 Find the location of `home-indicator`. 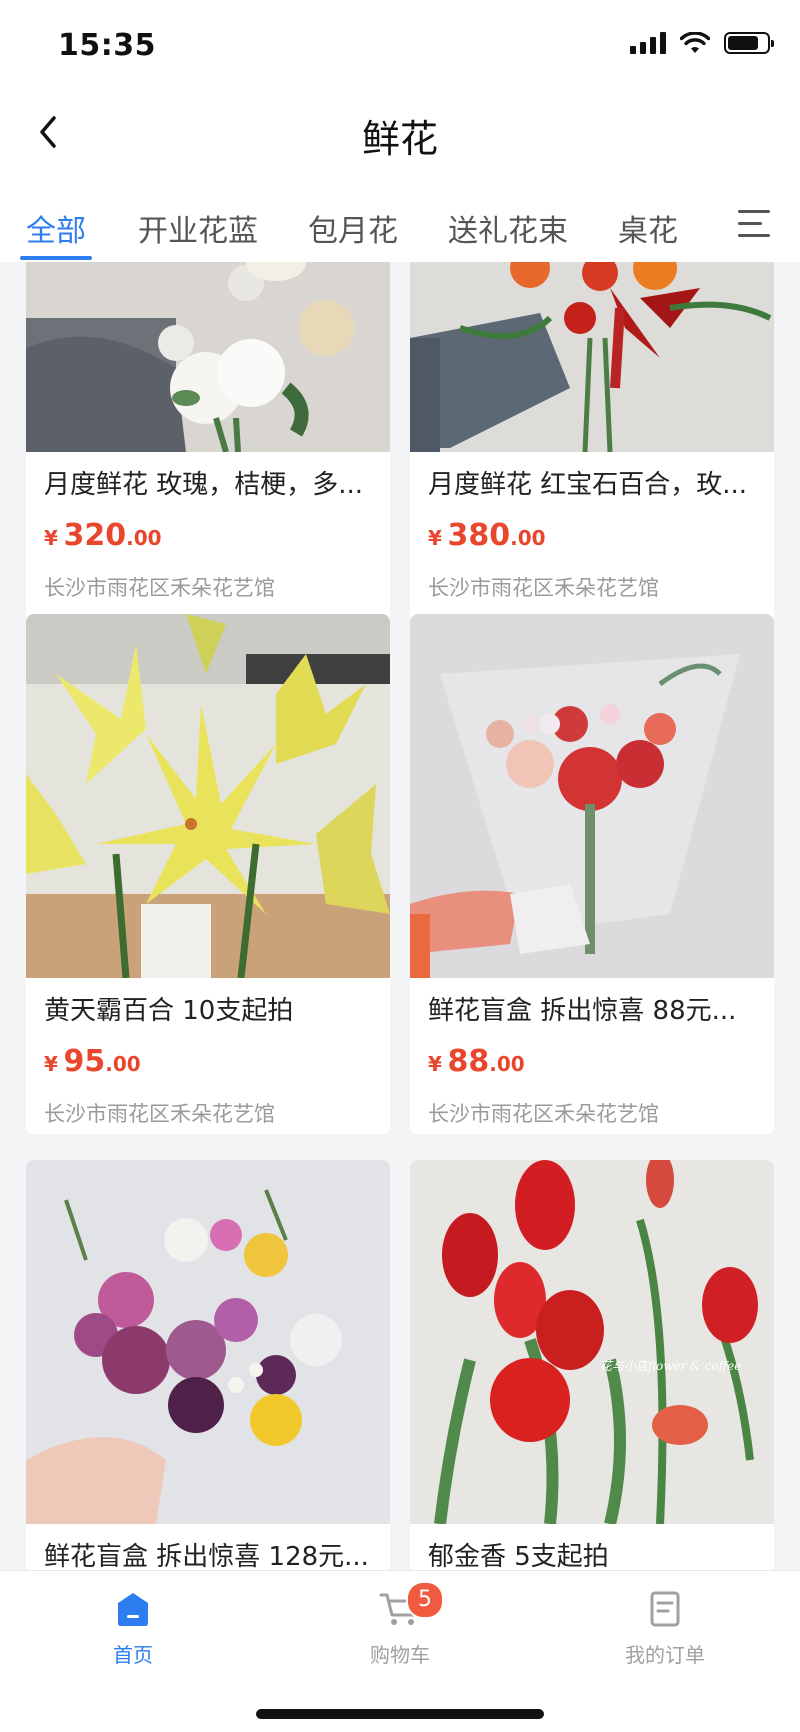

home-indicator is located at coordinates (400, 1714).